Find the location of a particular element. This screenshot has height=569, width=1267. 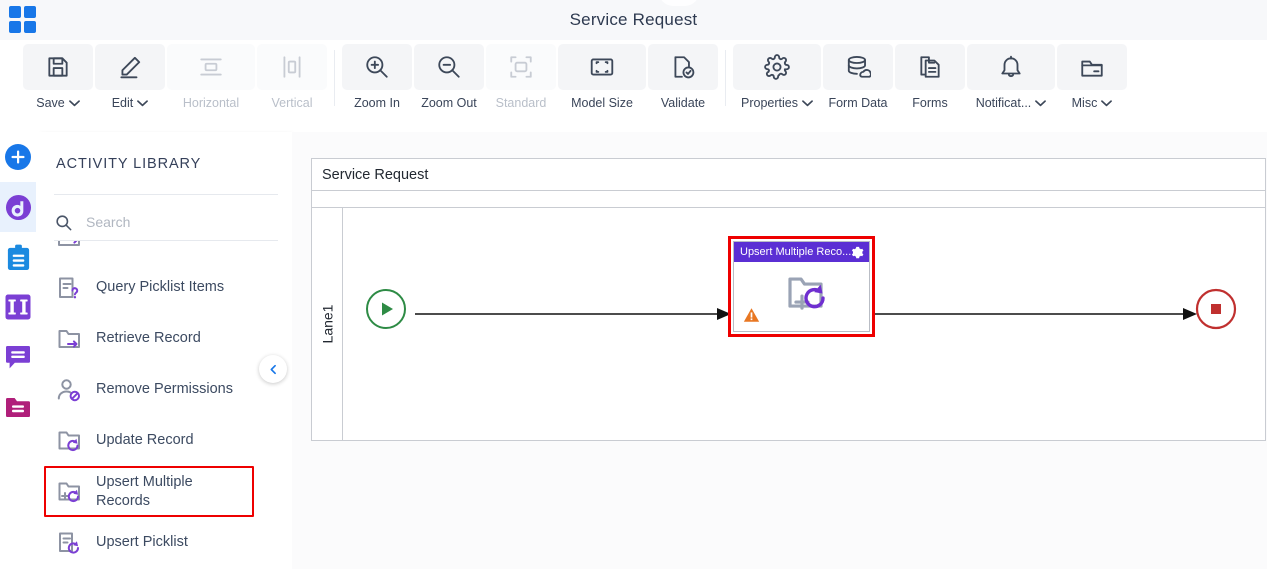

upsert-picklist-icon is located at coordinates (69, 543).